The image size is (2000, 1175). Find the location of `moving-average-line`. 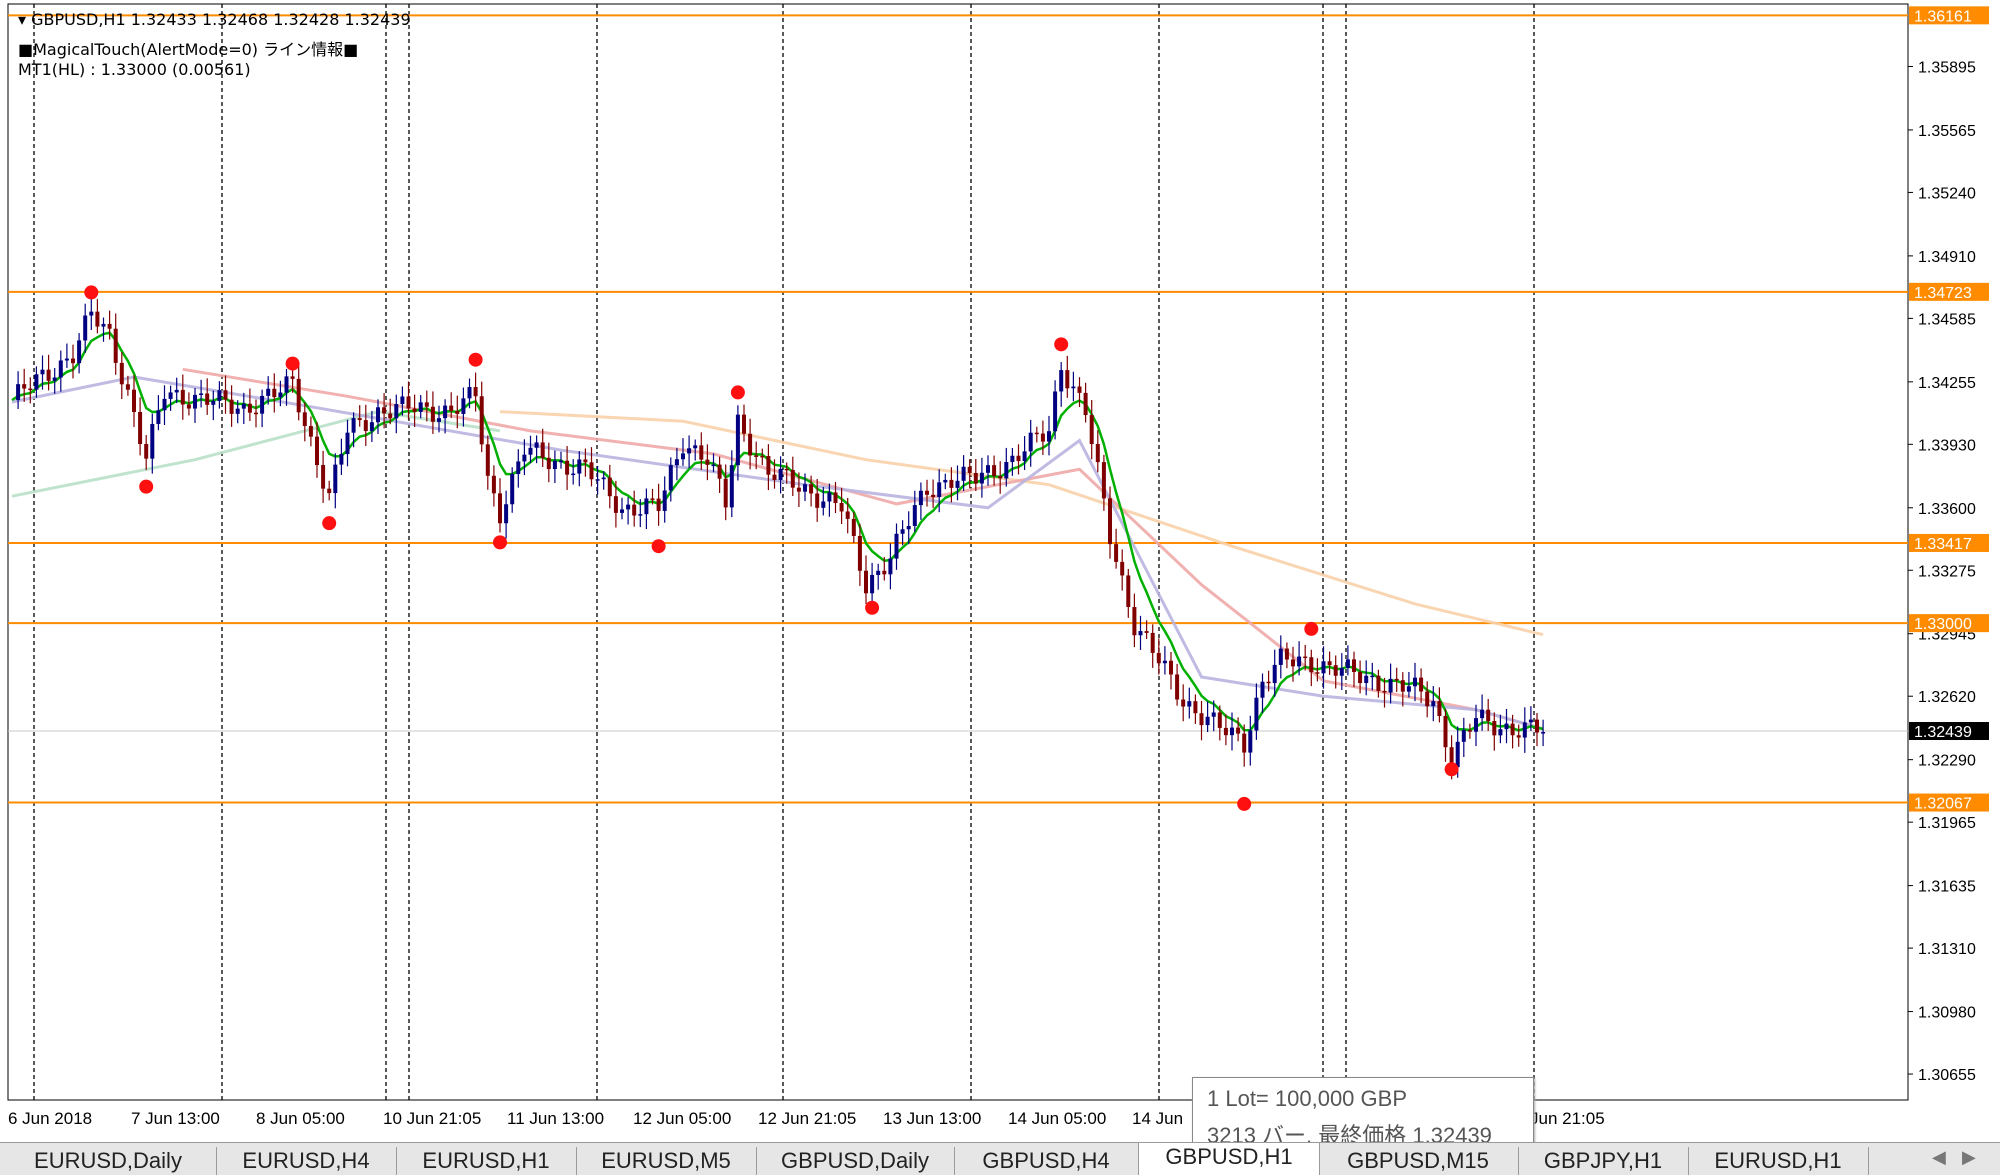

moving-average-line is located at coordinates (1021, 523).